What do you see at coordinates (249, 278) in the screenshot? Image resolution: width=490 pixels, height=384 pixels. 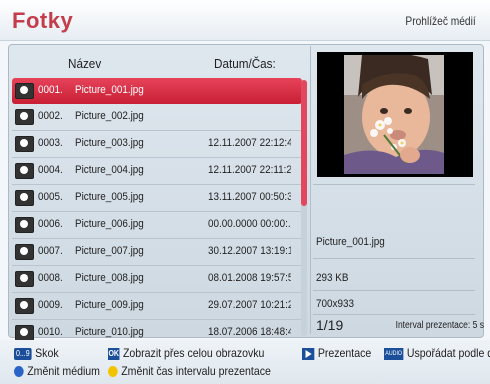 I see `file-date: 08.01.2008 19:57:58` at bounding box center [249, 278].